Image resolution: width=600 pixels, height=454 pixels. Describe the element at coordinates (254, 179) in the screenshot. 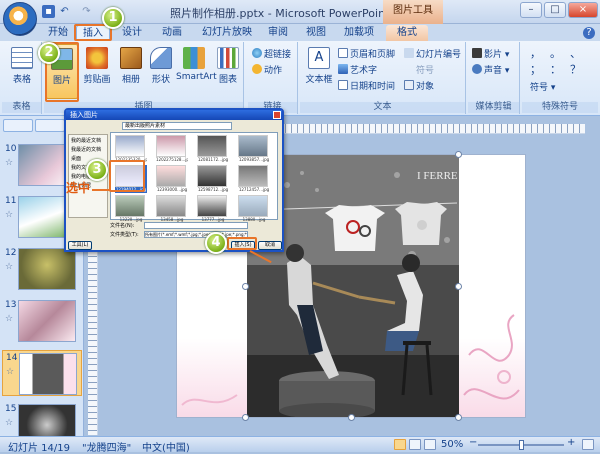

I see `file-item: 12712457...jpg` at that location.